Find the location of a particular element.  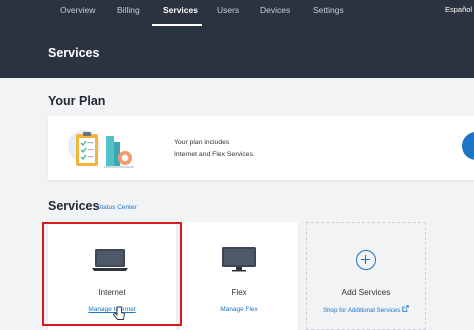

shop-additional-services-link: Shop for Additional Services is located at coordinates (366, 309).